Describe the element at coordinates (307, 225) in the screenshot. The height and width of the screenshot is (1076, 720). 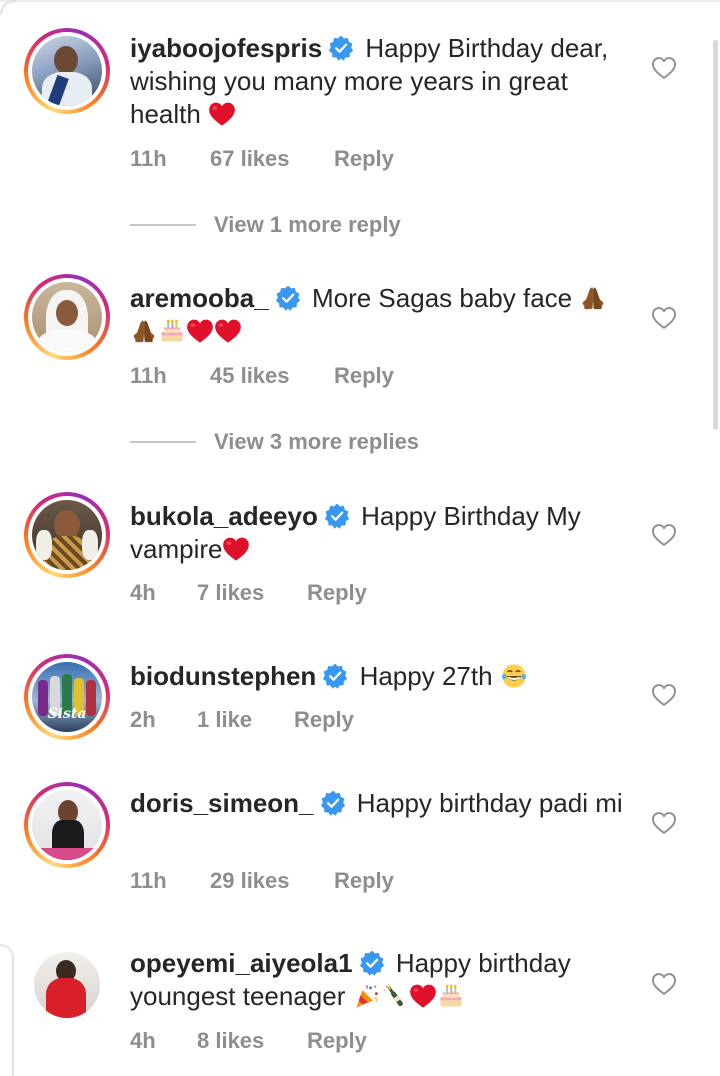
I see `view-replies-label: View 1 more reply` at that location.